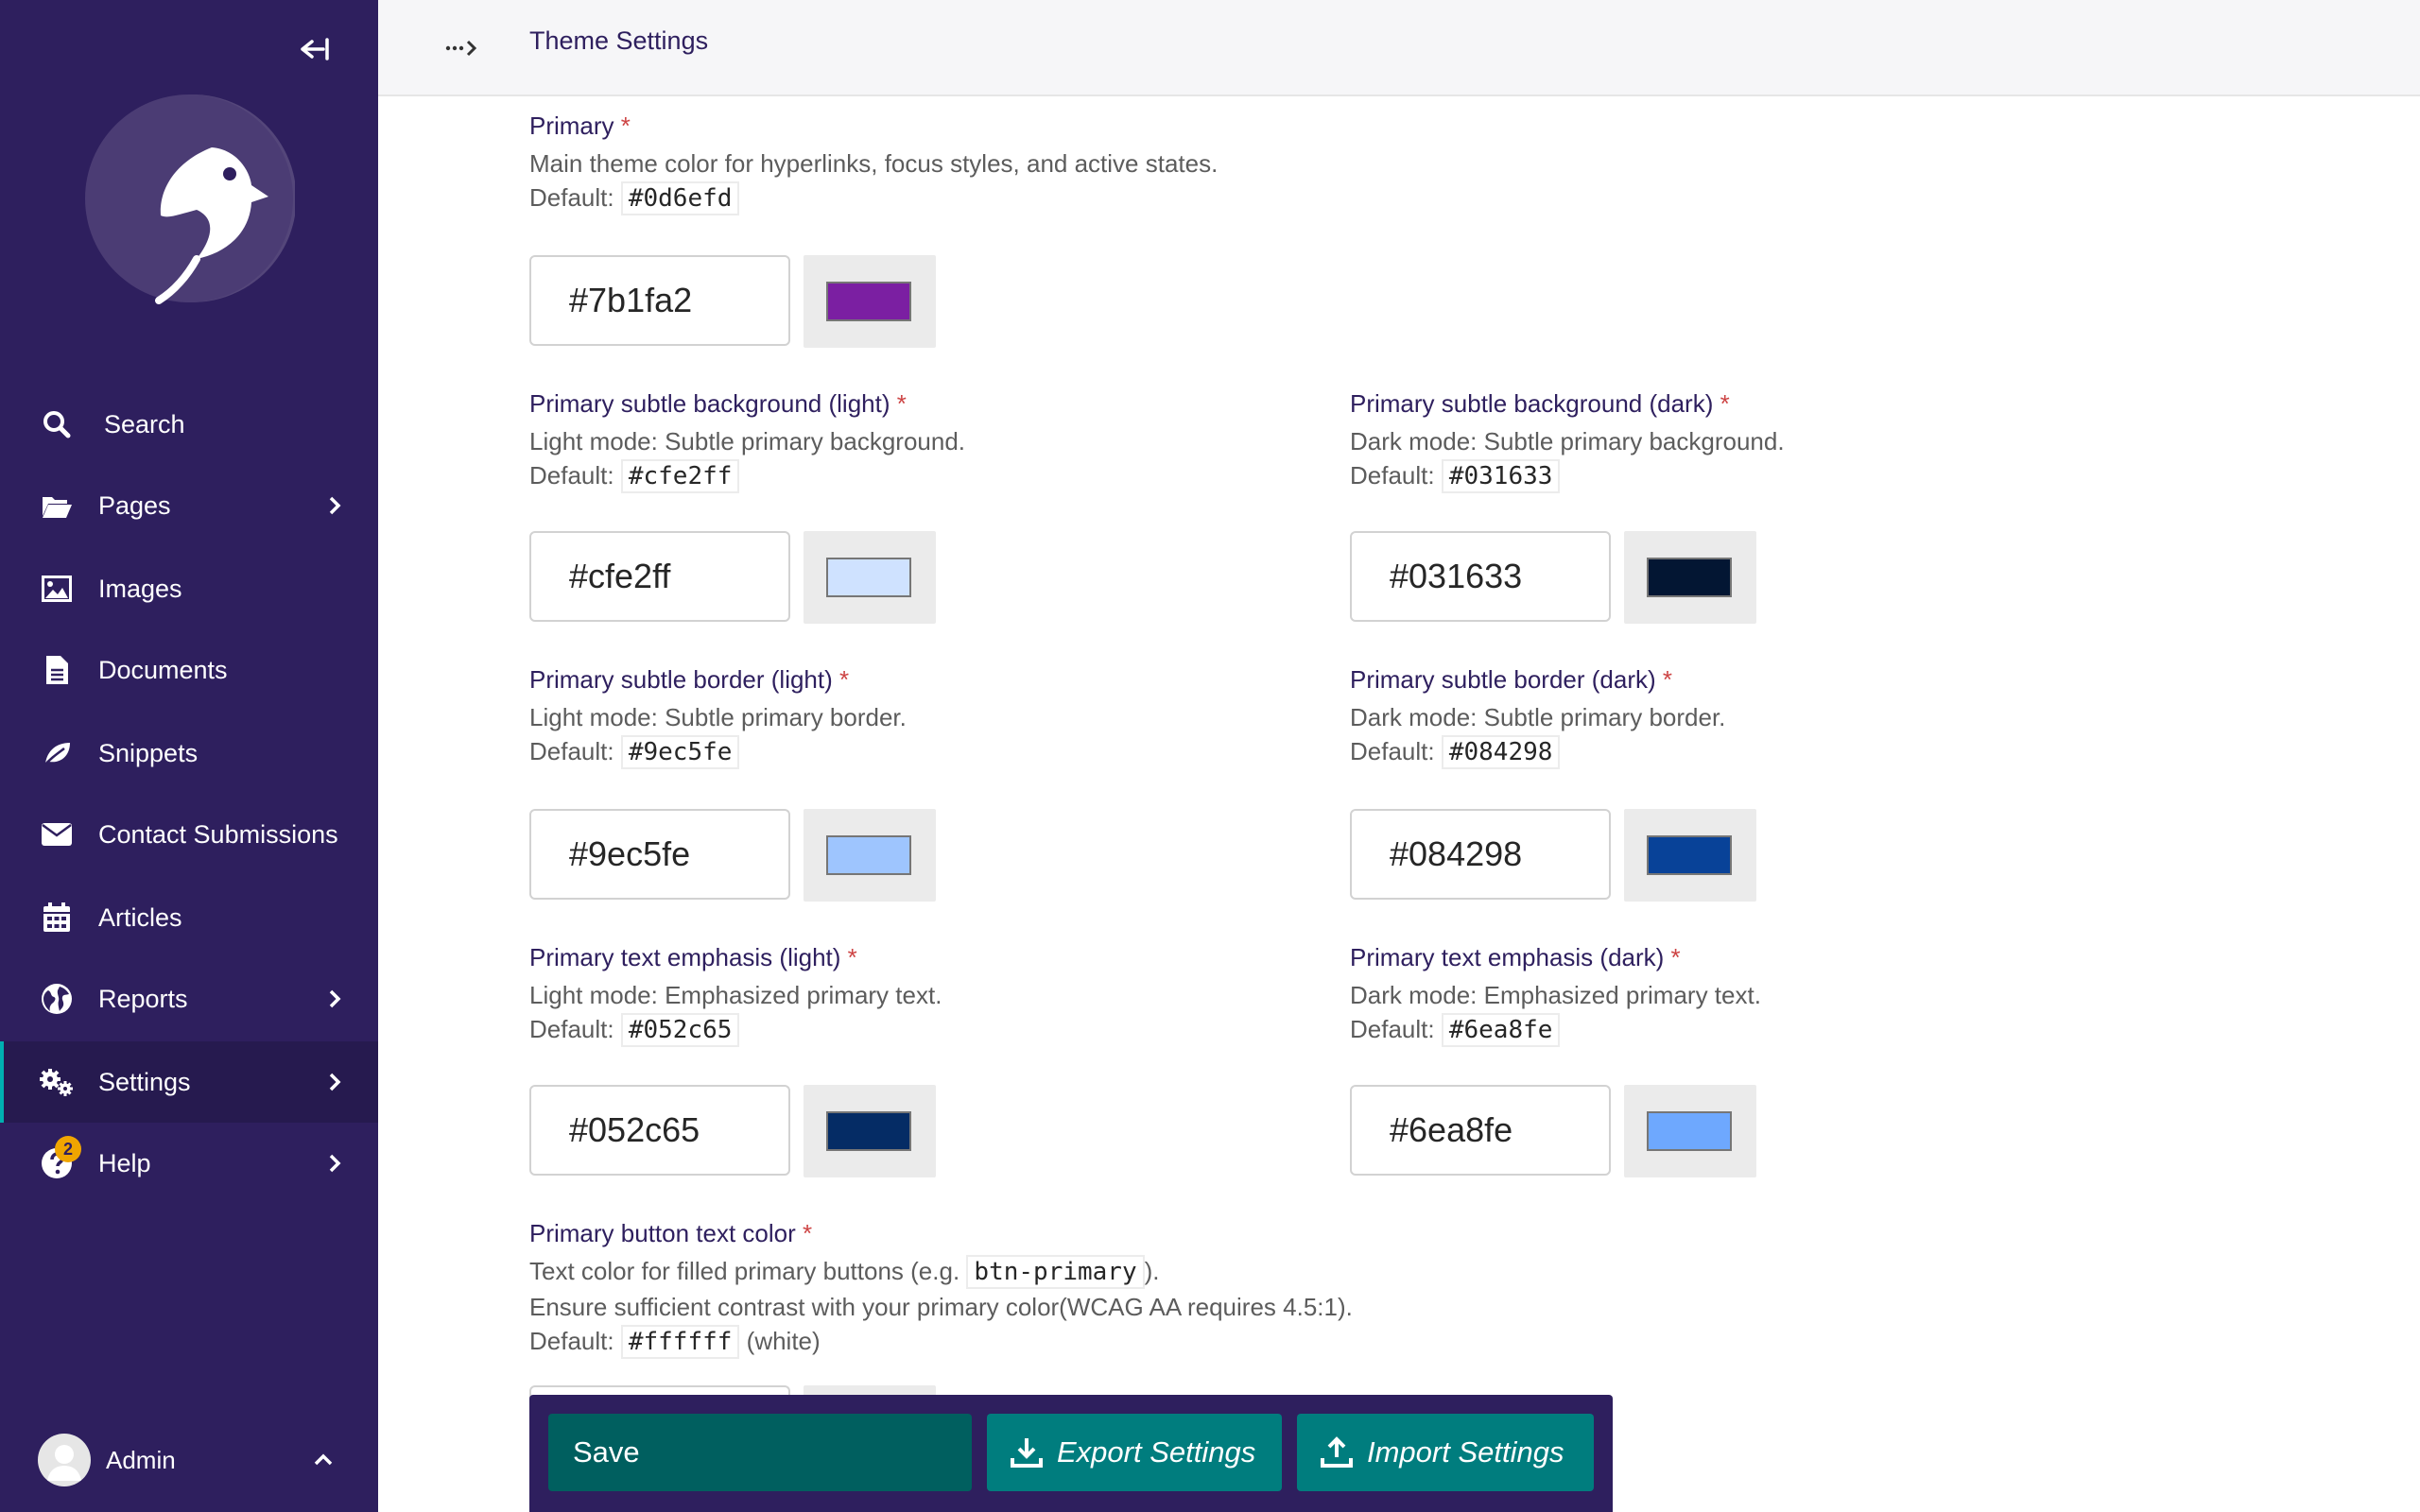 The height and width of the screenshot is (1512, 2420). I want to click on sidebar-item-snippets: Snippets, so click(189, 753).